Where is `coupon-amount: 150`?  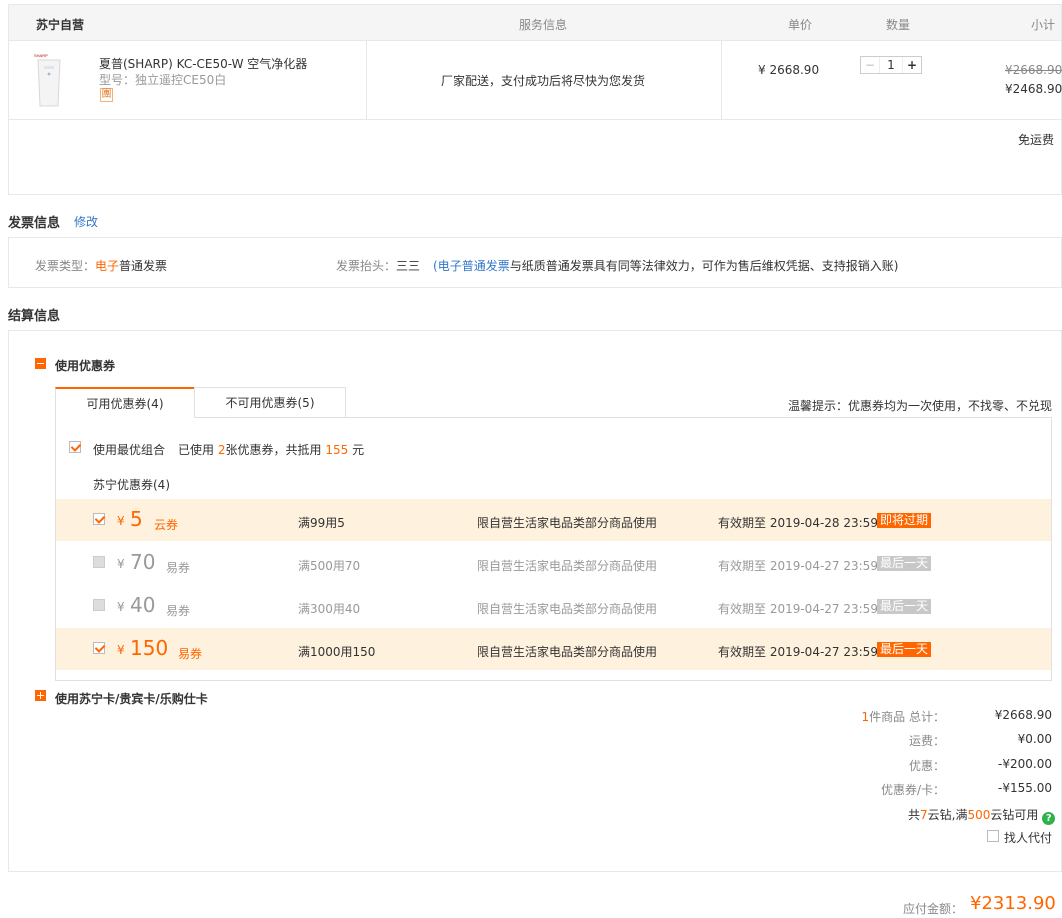
coupon-amount: 150 is located at coordinates (149, 648).